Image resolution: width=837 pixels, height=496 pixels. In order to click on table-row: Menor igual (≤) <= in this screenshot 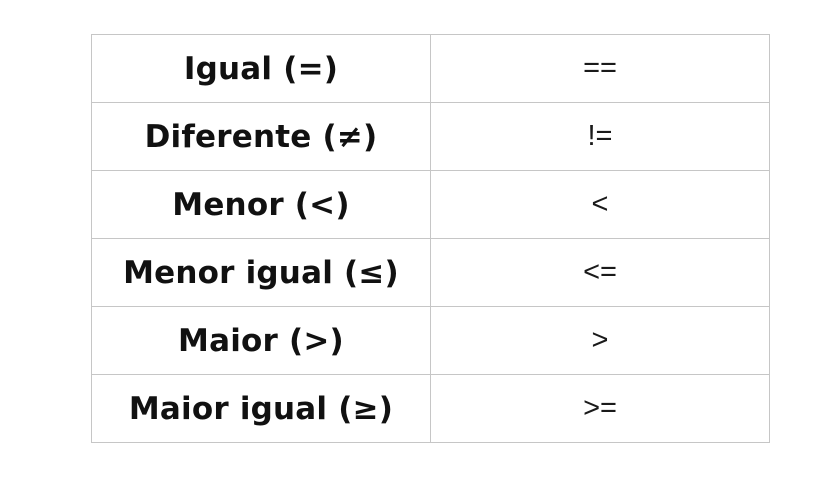, I will do `click(430, 272)`.